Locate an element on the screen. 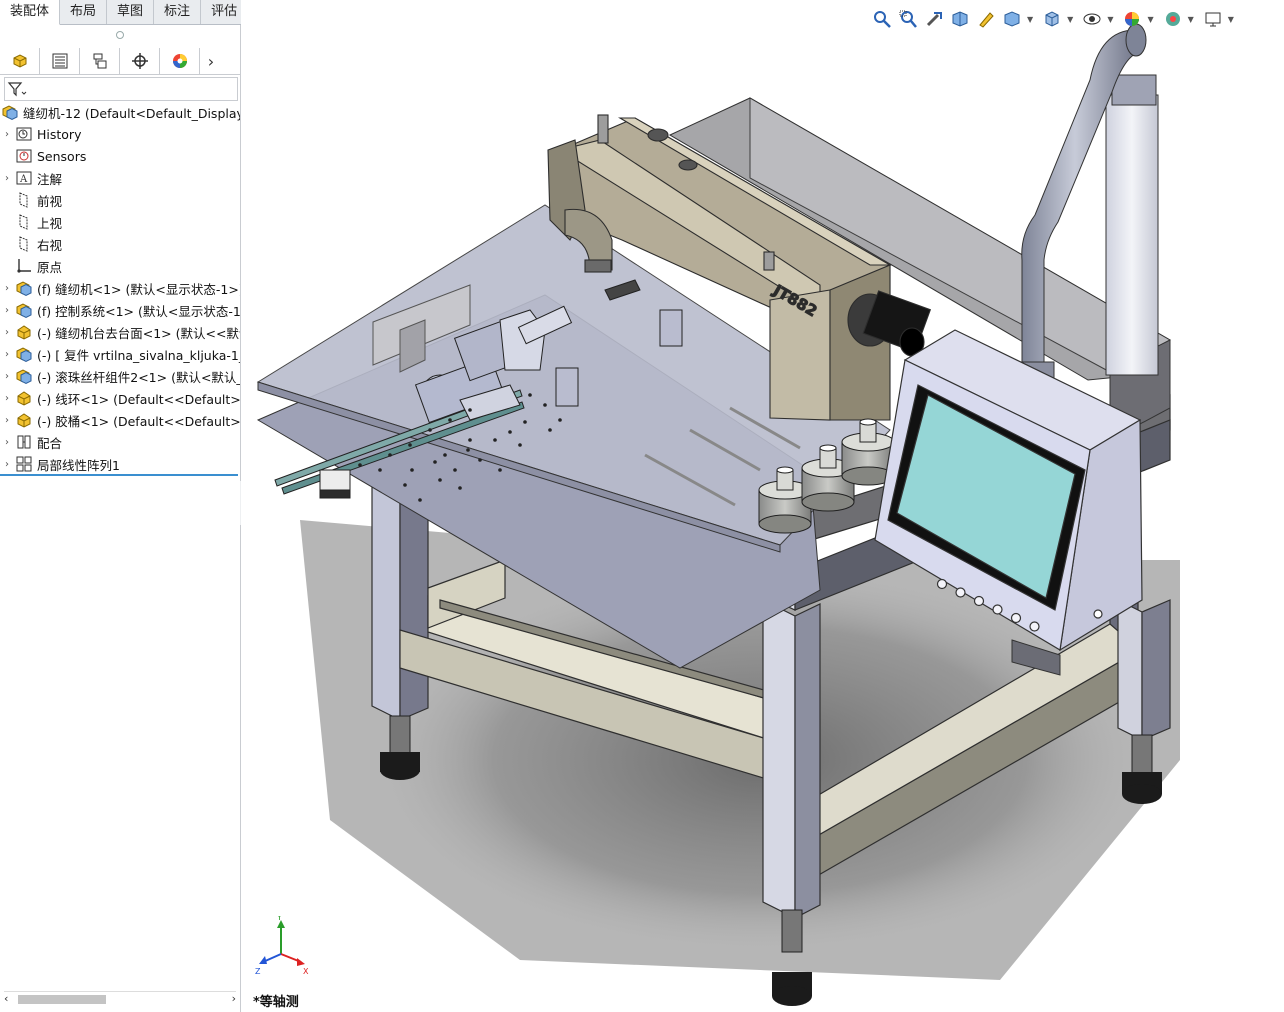 The image size is (1284, 1012). tree-item-label: (f) 控制系统<1> (默认<显示状态-1 is located at coordinates (138, 311).